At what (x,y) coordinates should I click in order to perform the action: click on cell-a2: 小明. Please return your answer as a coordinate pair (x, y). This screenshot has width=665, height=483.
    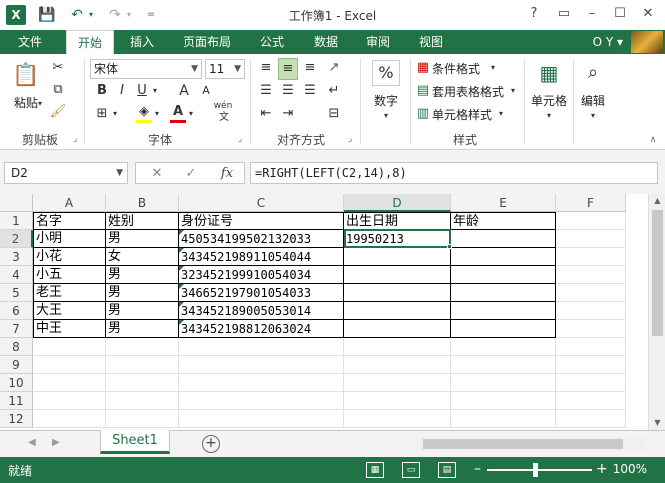
    Looking at the image, I should click on (69, 239).